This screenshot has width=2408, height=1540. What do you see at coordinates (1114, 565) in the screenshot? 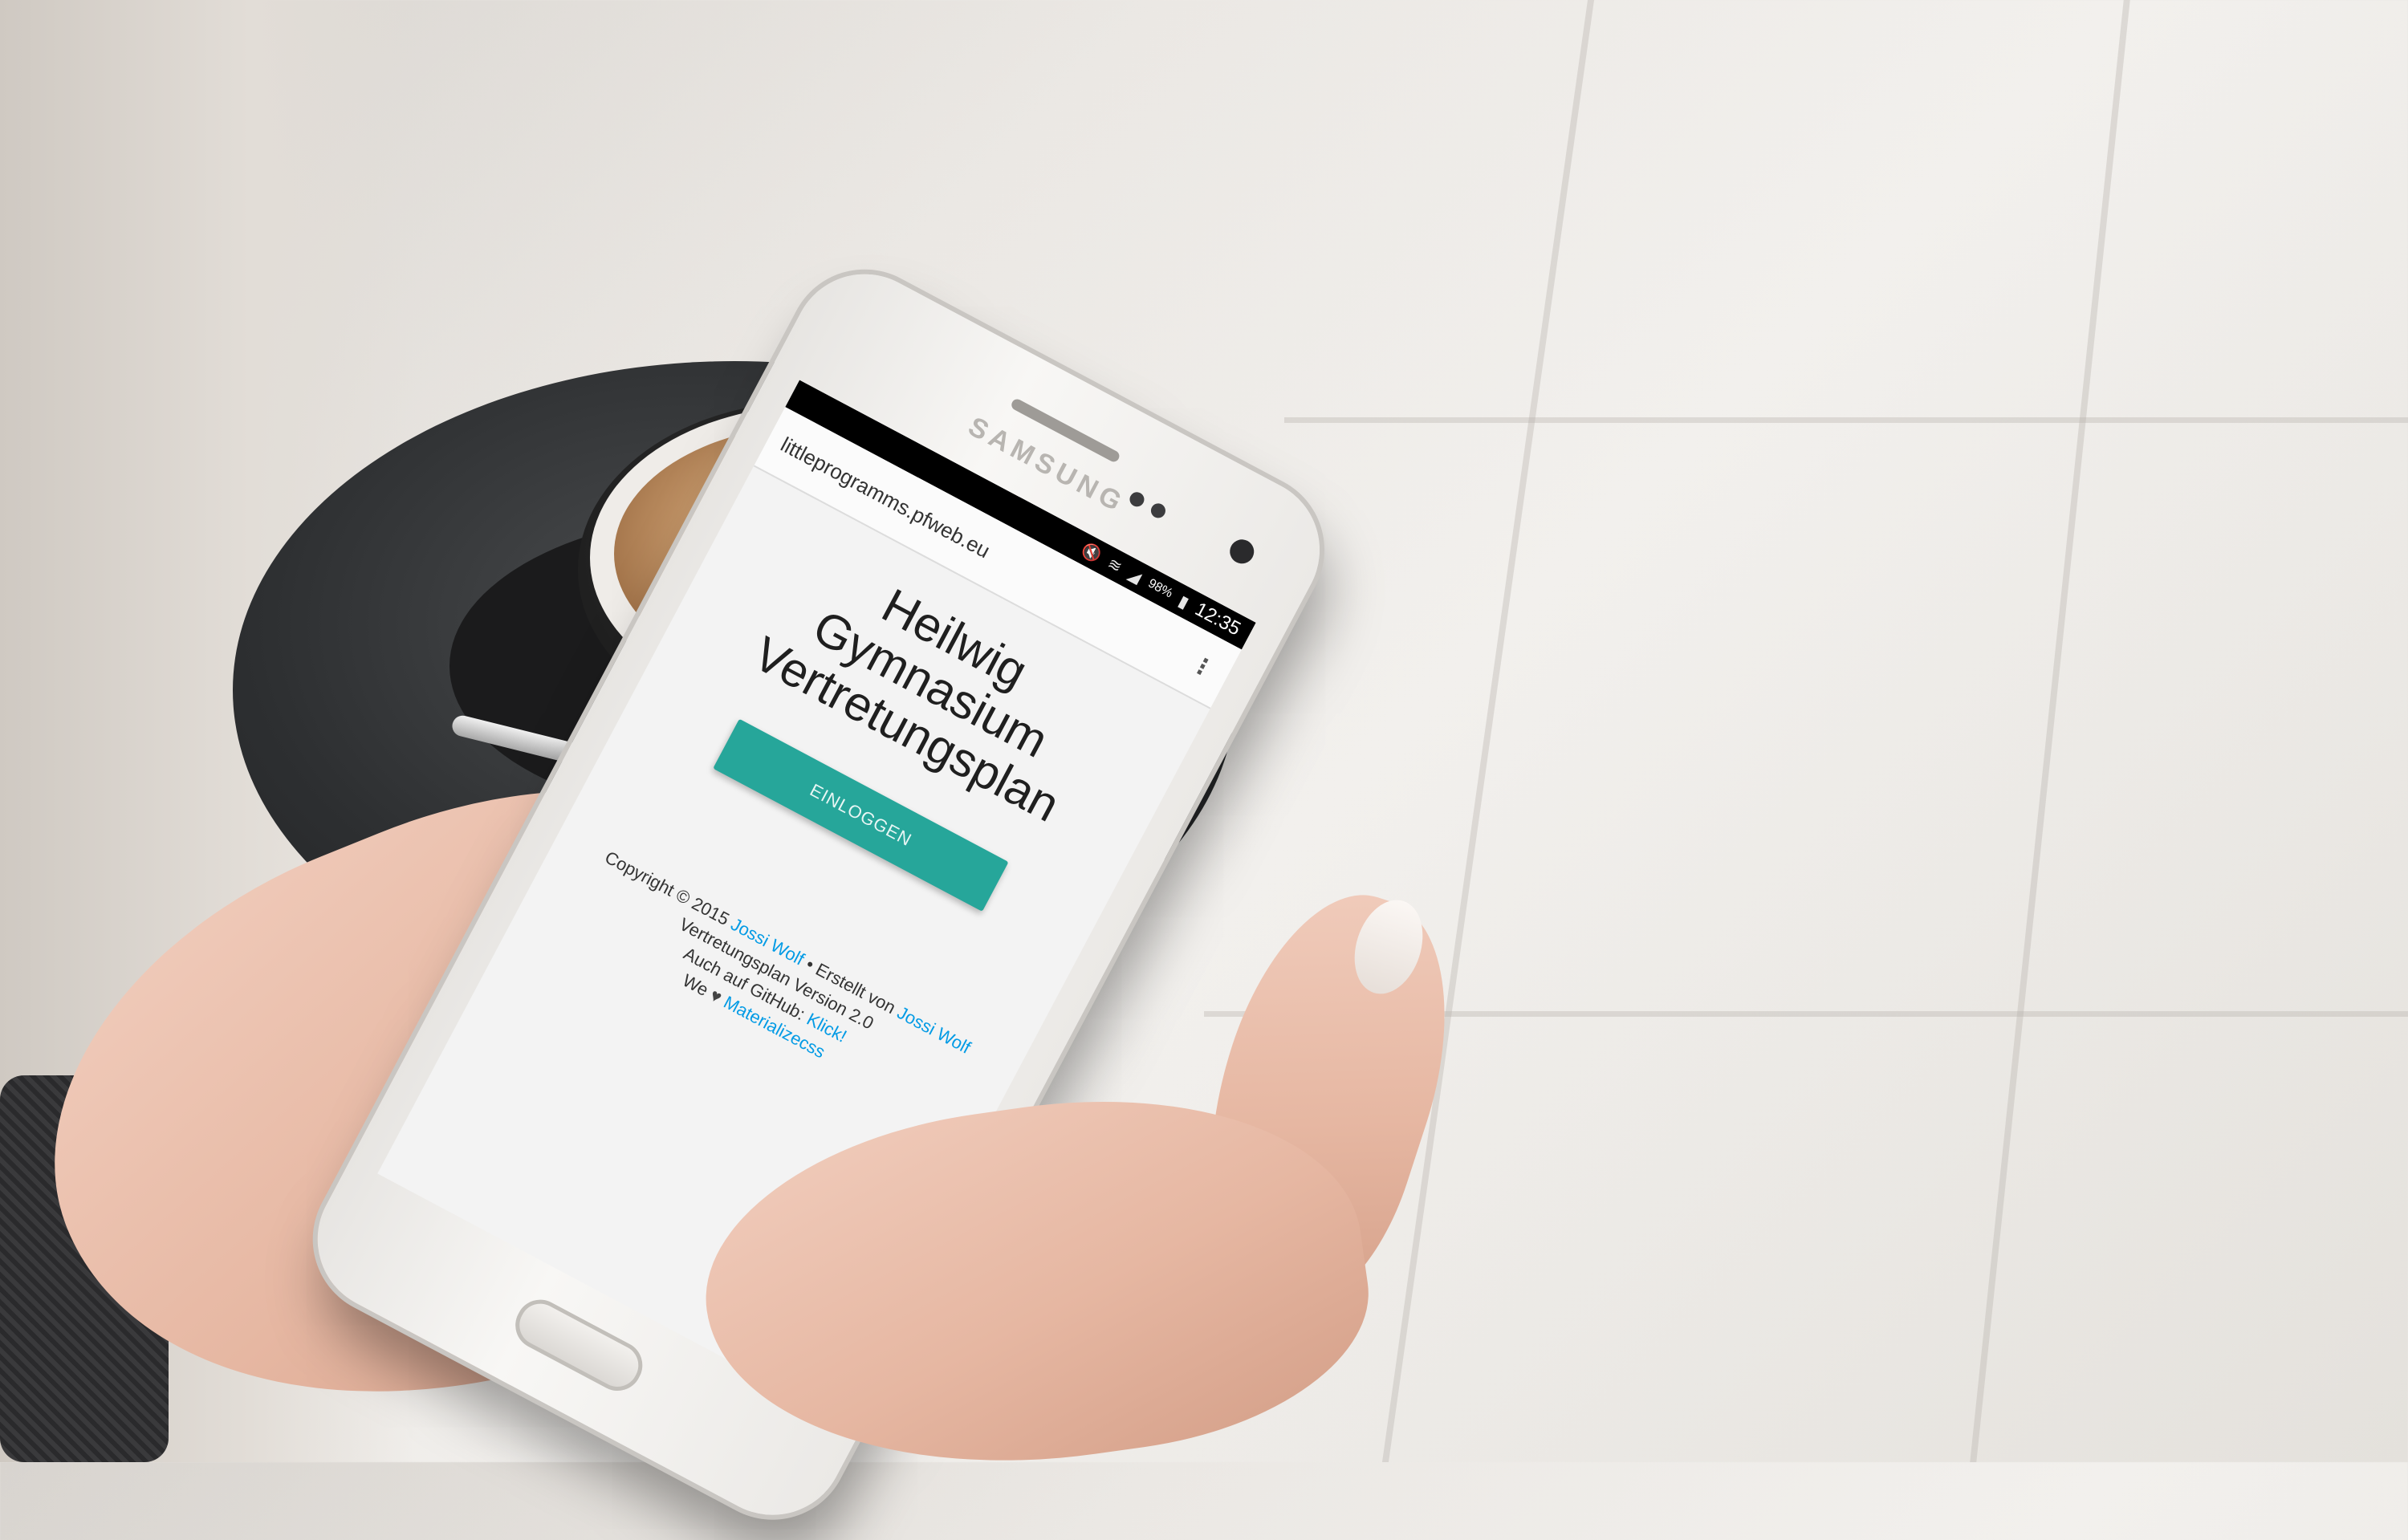
I see `wifi-icon: ≋` at bounding box center [1114, 565].